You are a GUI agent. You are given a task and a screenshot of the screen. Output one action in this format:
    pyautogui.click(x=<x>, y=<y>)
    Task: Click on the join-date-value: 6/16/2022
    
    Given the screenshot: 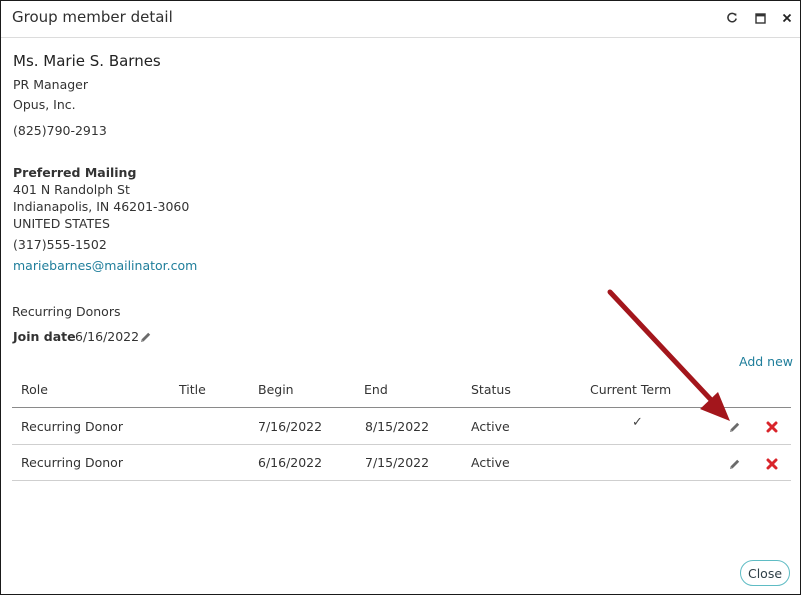 What is the action you would take?
    pyautogui.click(x=107, y=336)
    